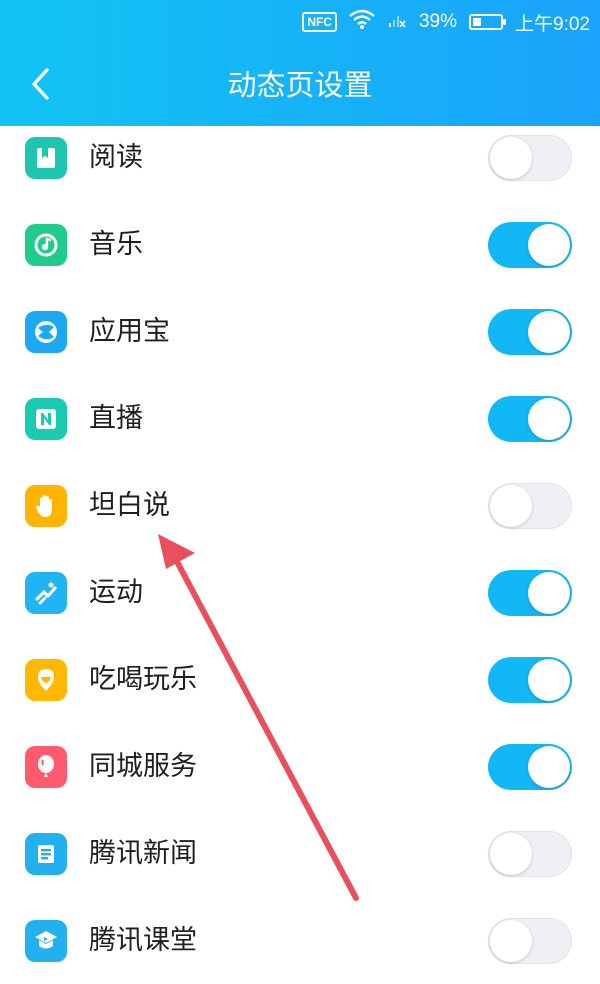 This screenshot has width=600, height=984. Describe the element at coordinates (300, 679) in the screenshot. I see `list-item: 吃喝玩乐` at that location.